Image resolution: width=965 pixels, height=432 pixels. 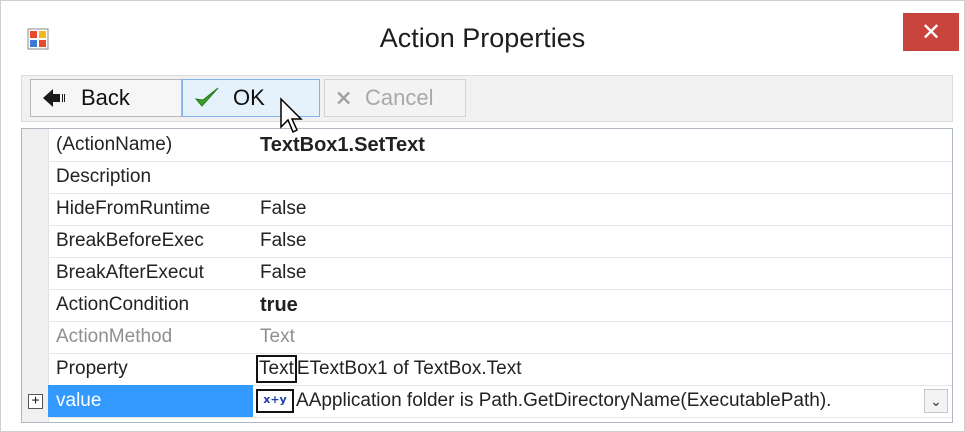 I want to click on cancel-button: Cancel, so click(x=395, y=98).